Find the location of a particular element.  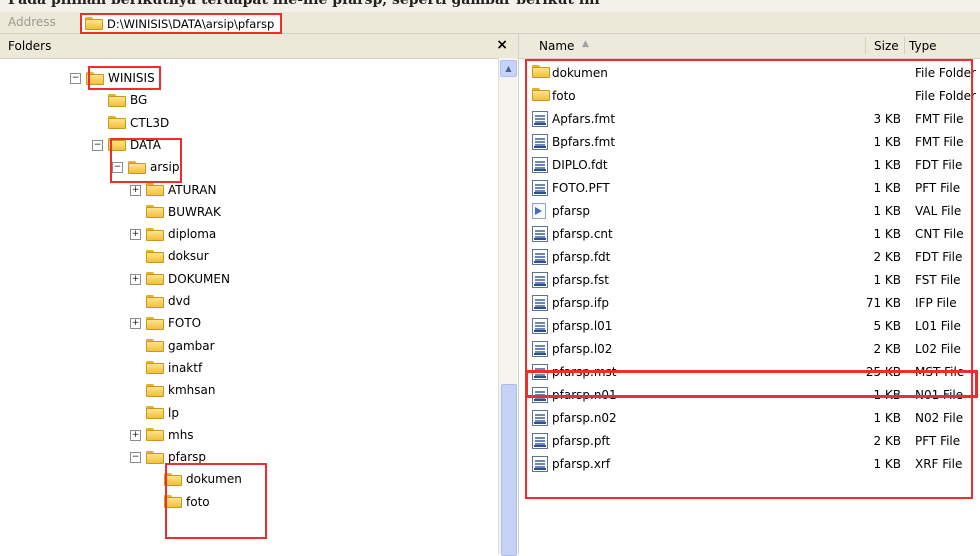

address-label: Address is located at coordinates (32, 22).